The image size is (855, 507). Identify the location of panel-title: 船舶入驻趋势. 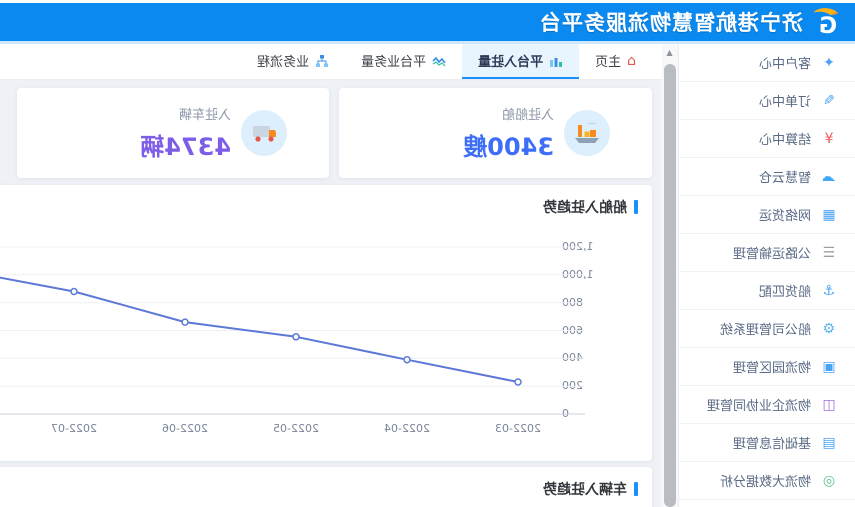
(326, 201).